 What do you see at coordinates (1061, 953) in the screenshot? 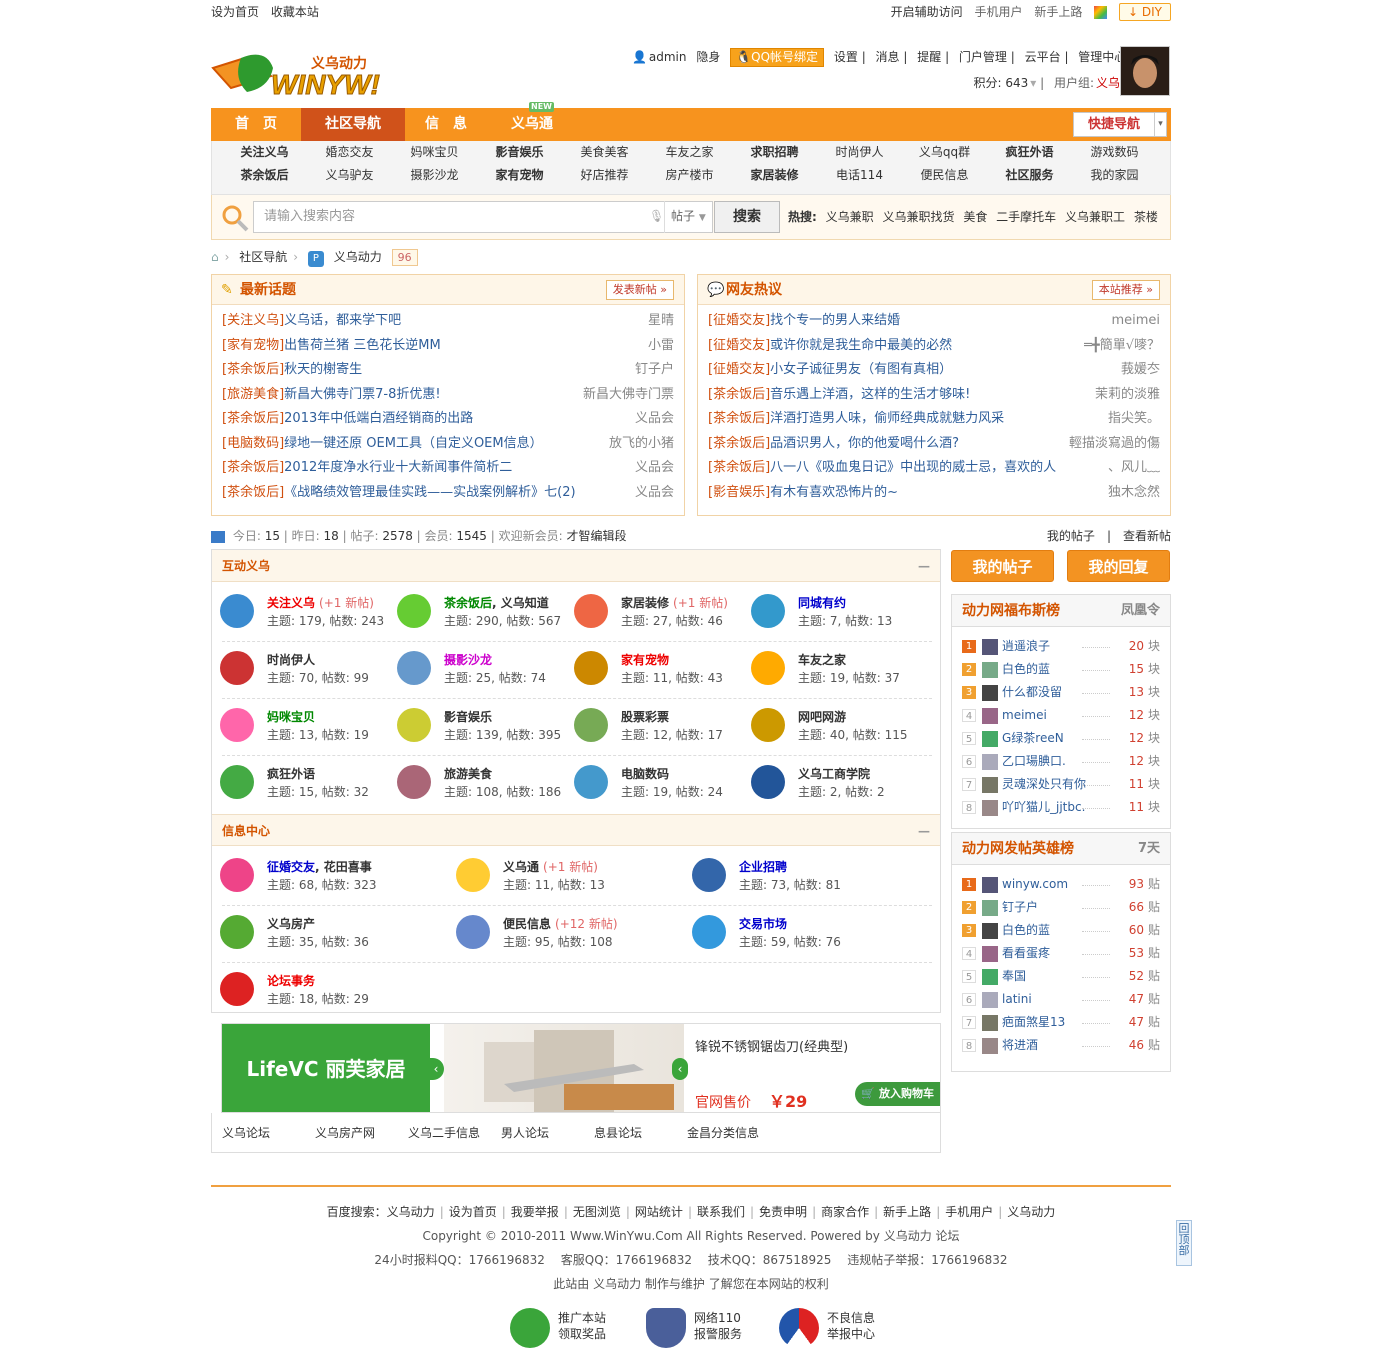
I see `rank-row: 4 看看蛋疼 53 贴` at bounding box center [1061, 953].